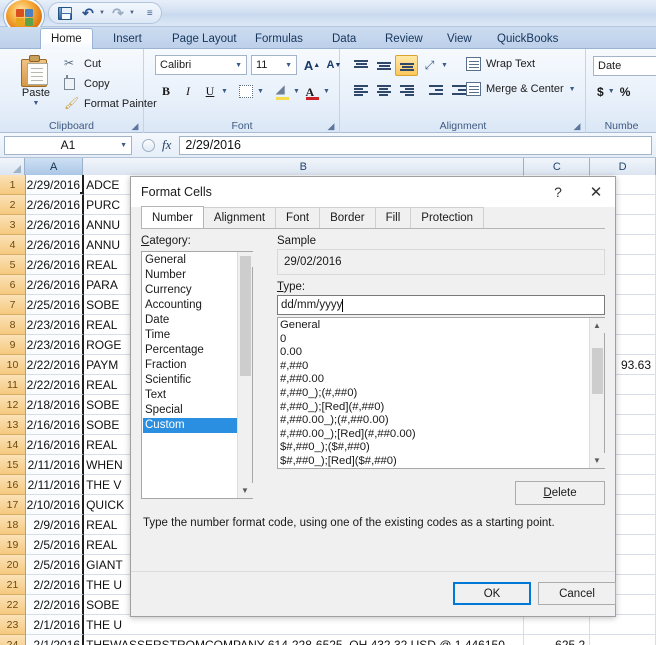  Describe the element at coordinates (36, 84) in the screenshot. I see `paste-button: Paste ▼` at that location.